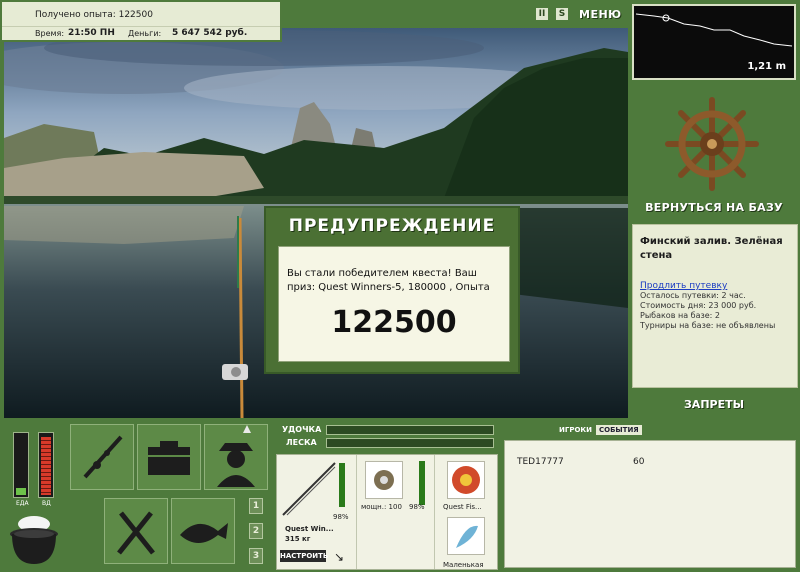  Describe the element at coordinates (698, 305) in the screenshot. I see `day-cost: Стоимость дня: 23 000 руб.` at that location.